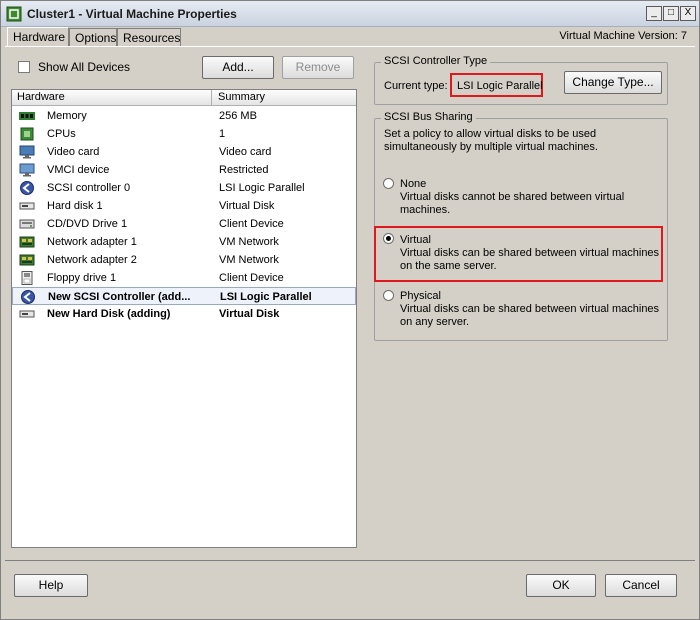 The height and width of the screenshot is (620, 700). Describe the element at coordinates (318, 67) in the screenshot. I see `remove-button: Remove` at that location.